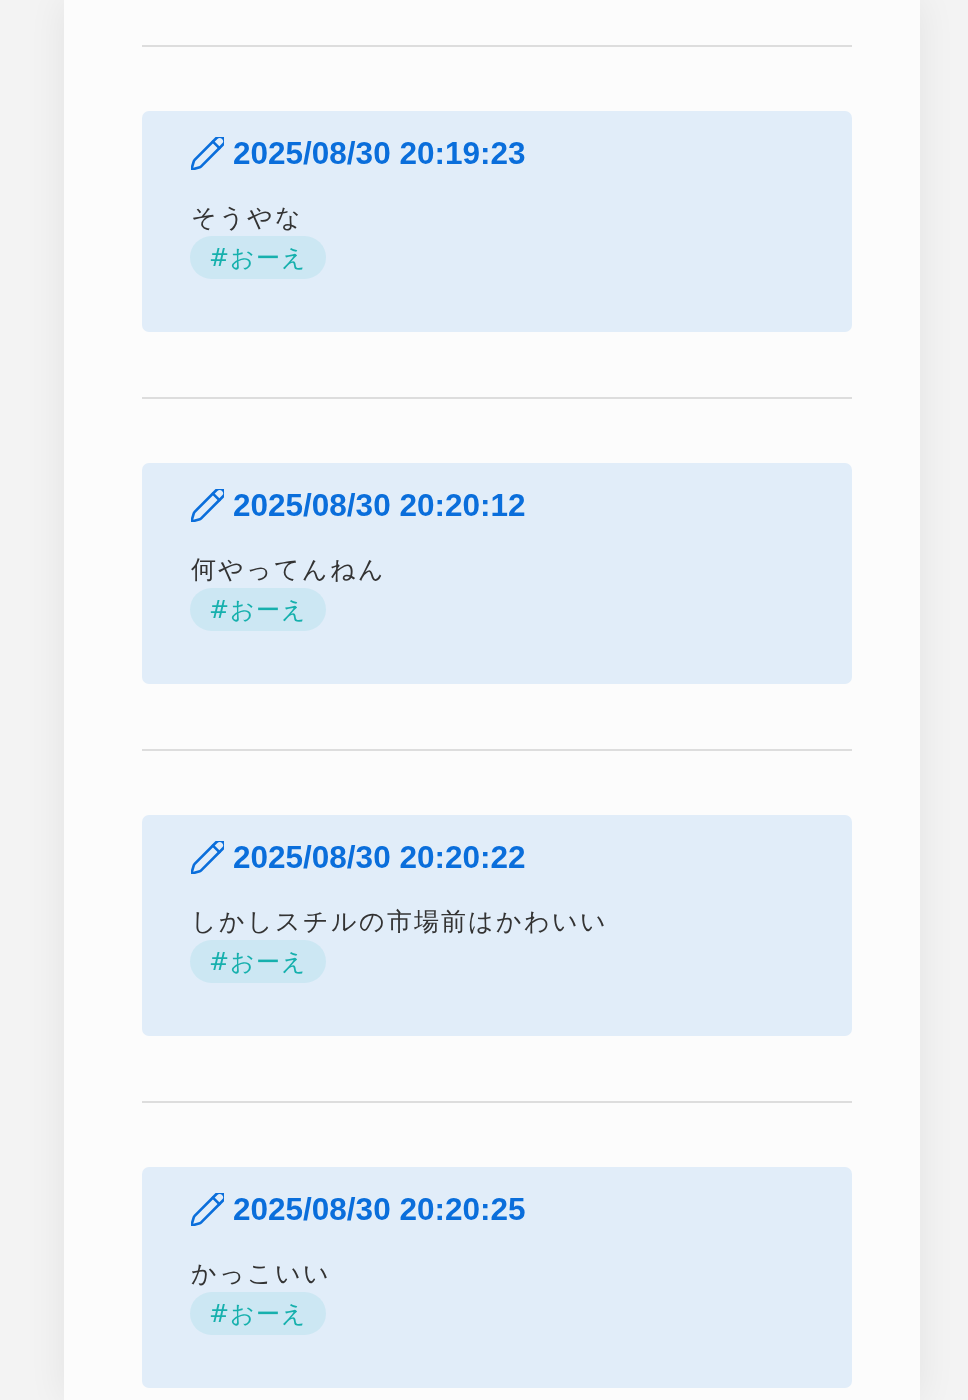  What do you see at coordinates (399, 922) in the screenshot?
I see `post-text: しかしスチルの市場前はかわいい` at bounding box center [399, 922].